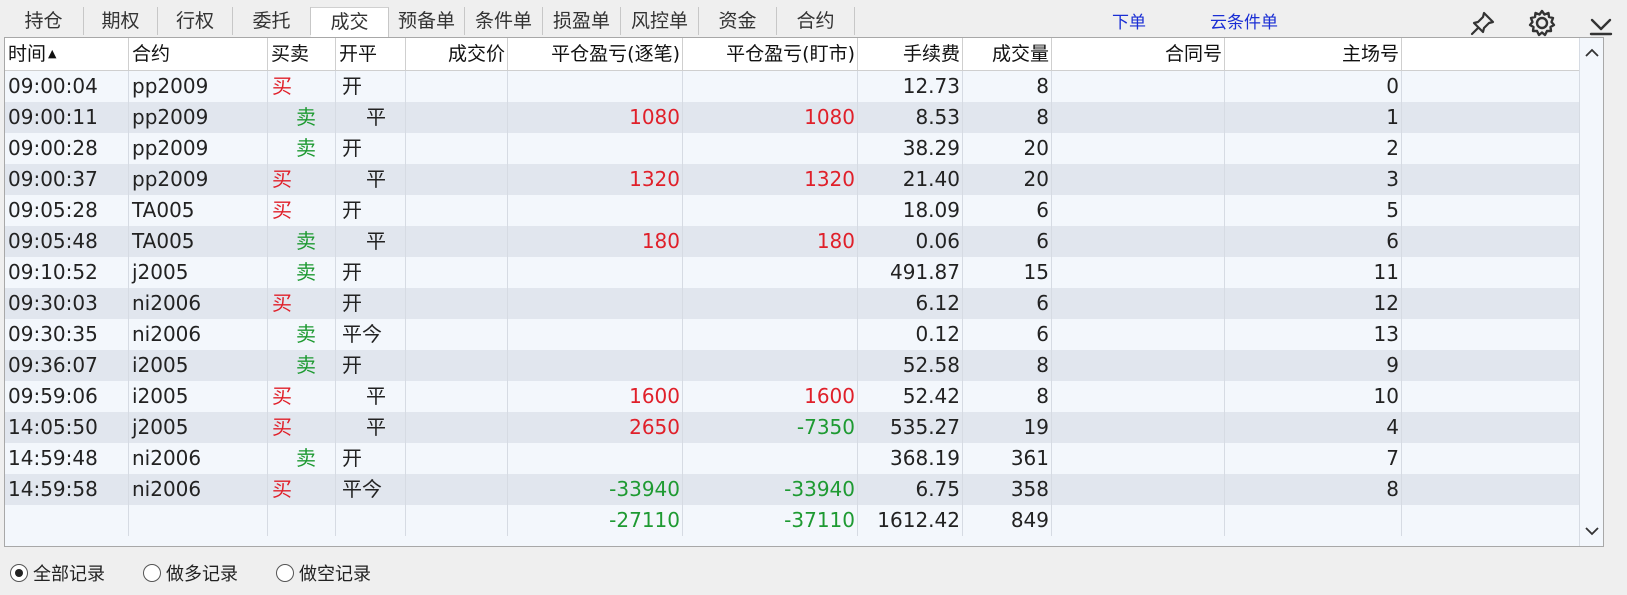 This screenshot has width=1627, height=595. What do you see at coordinates (457, 54) in the screenshot?
I see `column-header-price: 成交价` at bounding box center [457, 54].